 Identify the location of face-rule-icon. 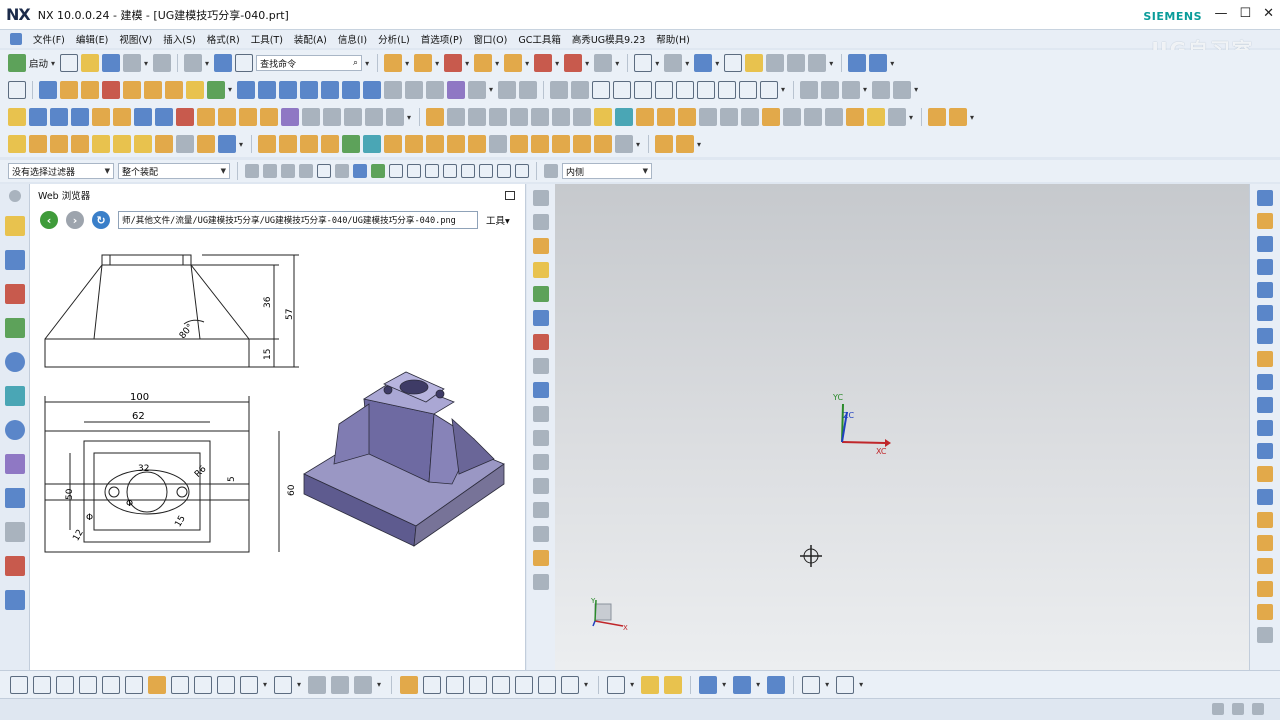
(306, 171).